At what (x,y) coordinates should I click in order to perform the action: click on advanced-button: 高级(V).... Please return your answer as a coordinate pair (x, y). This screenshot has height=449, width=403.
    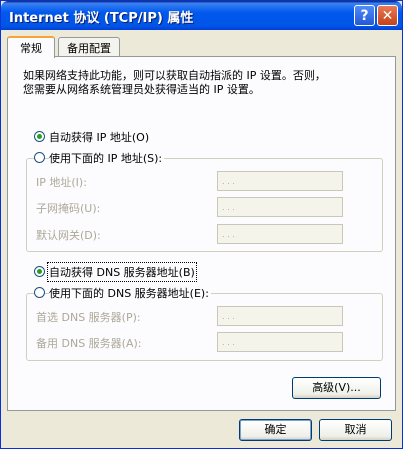
    Looking at the image, I should click on (336, 388).